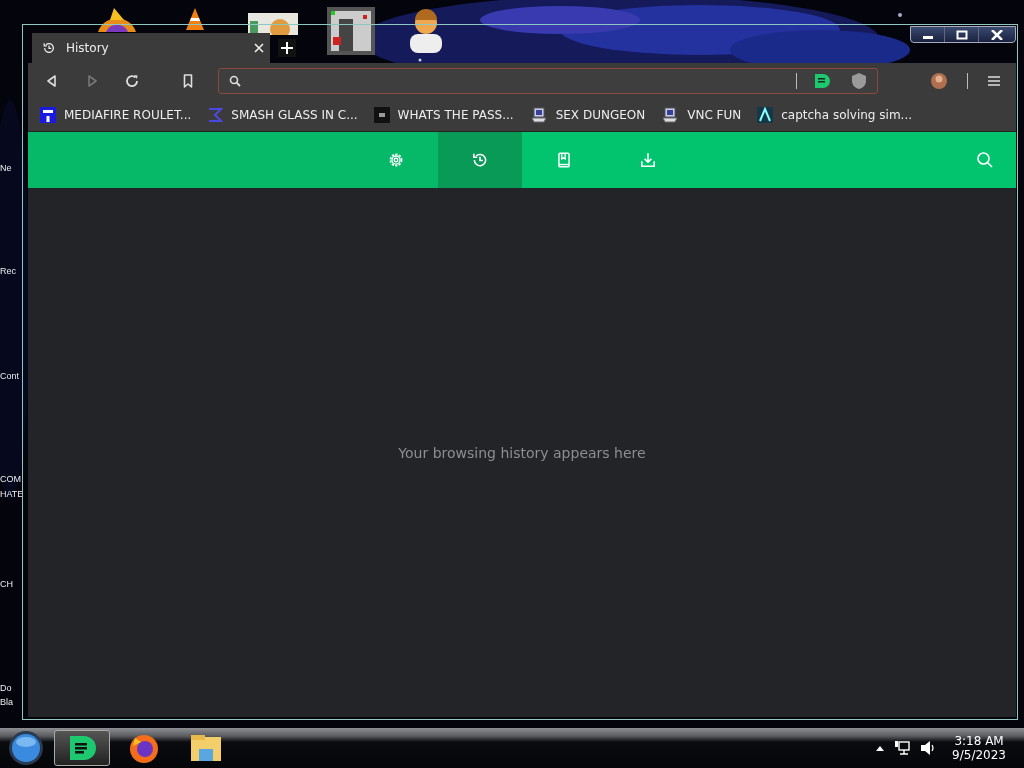  What do you see at coordinates (6, 702) in the screenshot?
I see `desktop-icon-label: Bla` at bounding box center [6, 702].